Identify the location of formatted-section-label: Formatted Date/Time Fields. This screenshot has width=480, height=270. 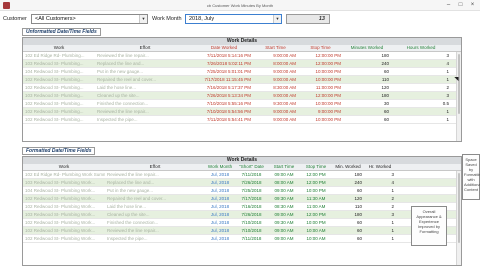
(59, 151).